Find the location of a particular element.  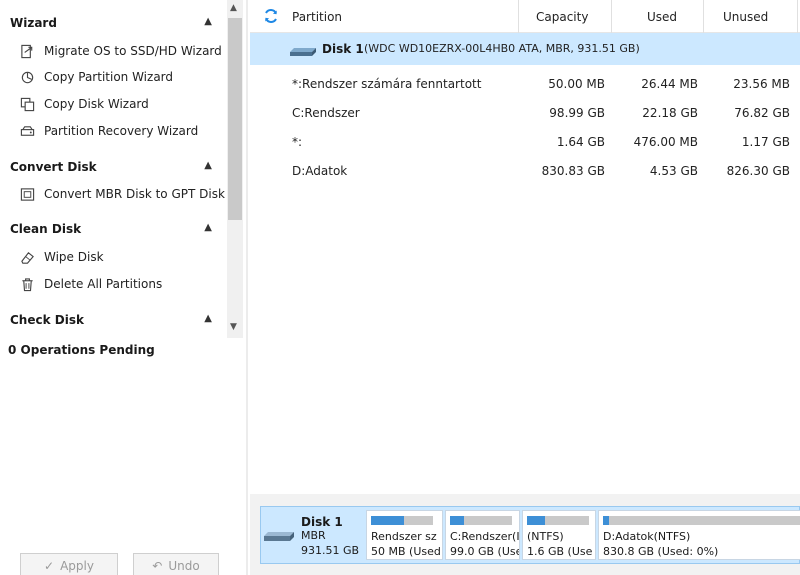

disk-map-partition: C:Rendszer(I 99.0 GB (Use is located at coordinates (482, 535).